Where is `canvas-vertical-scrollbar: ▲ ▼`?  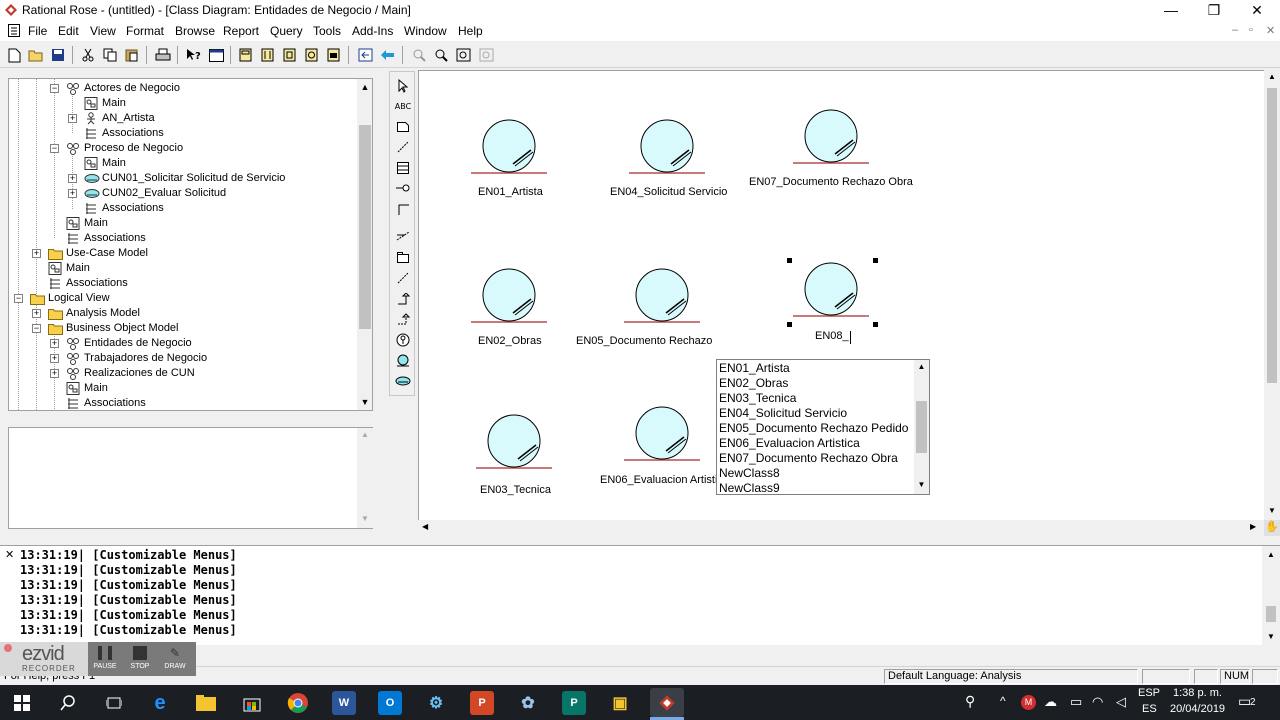
canvas-vertical-scrollbar: ▲ ▼ is located at coordinates (1272, 295).